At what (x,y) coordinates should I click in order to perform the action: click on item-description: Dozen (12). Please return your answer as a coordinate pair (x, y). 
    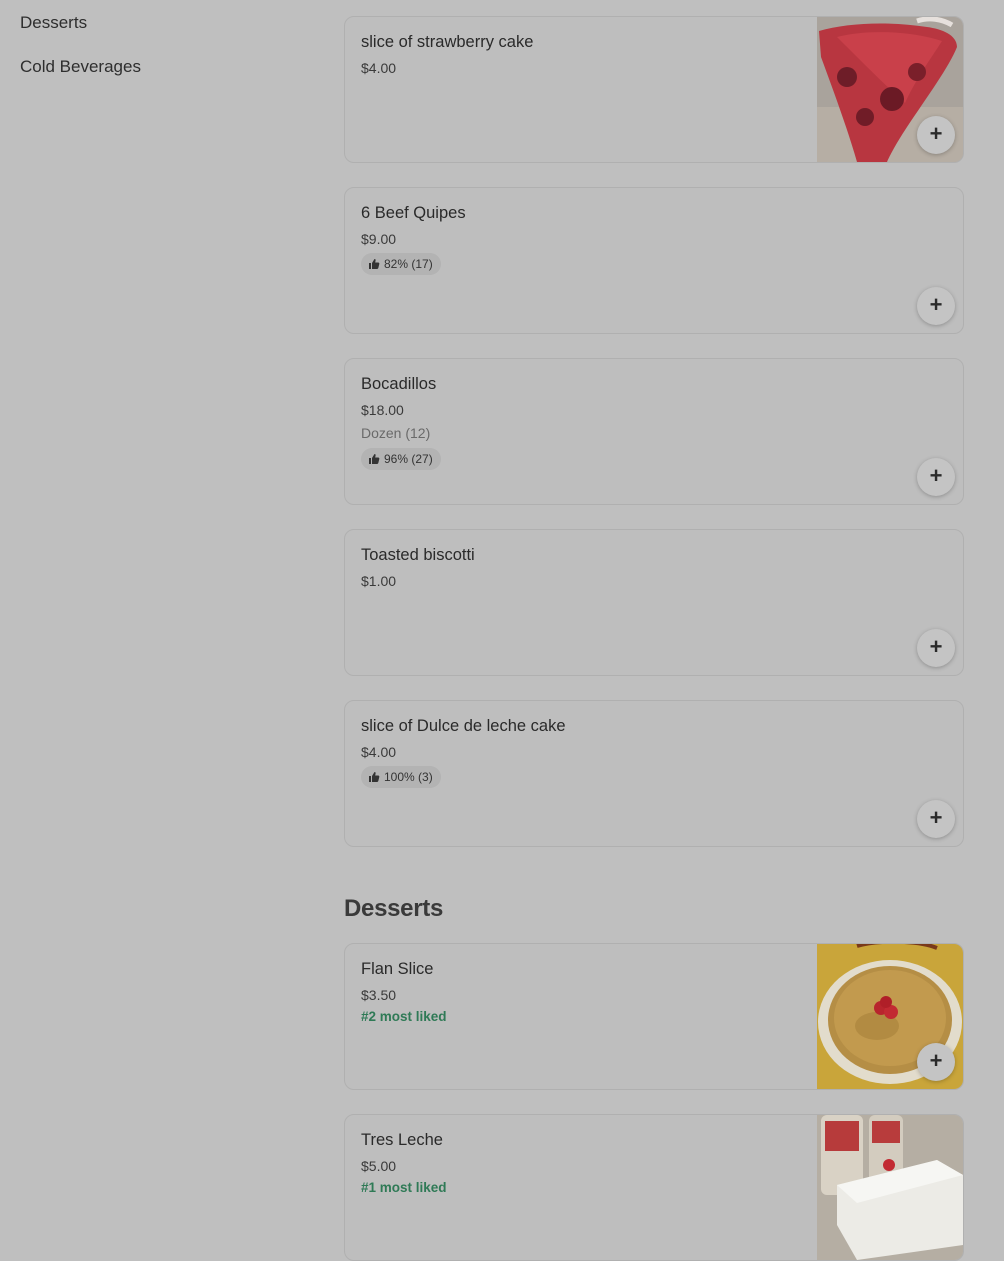
    Looking at the image, I should click on (396, 433).